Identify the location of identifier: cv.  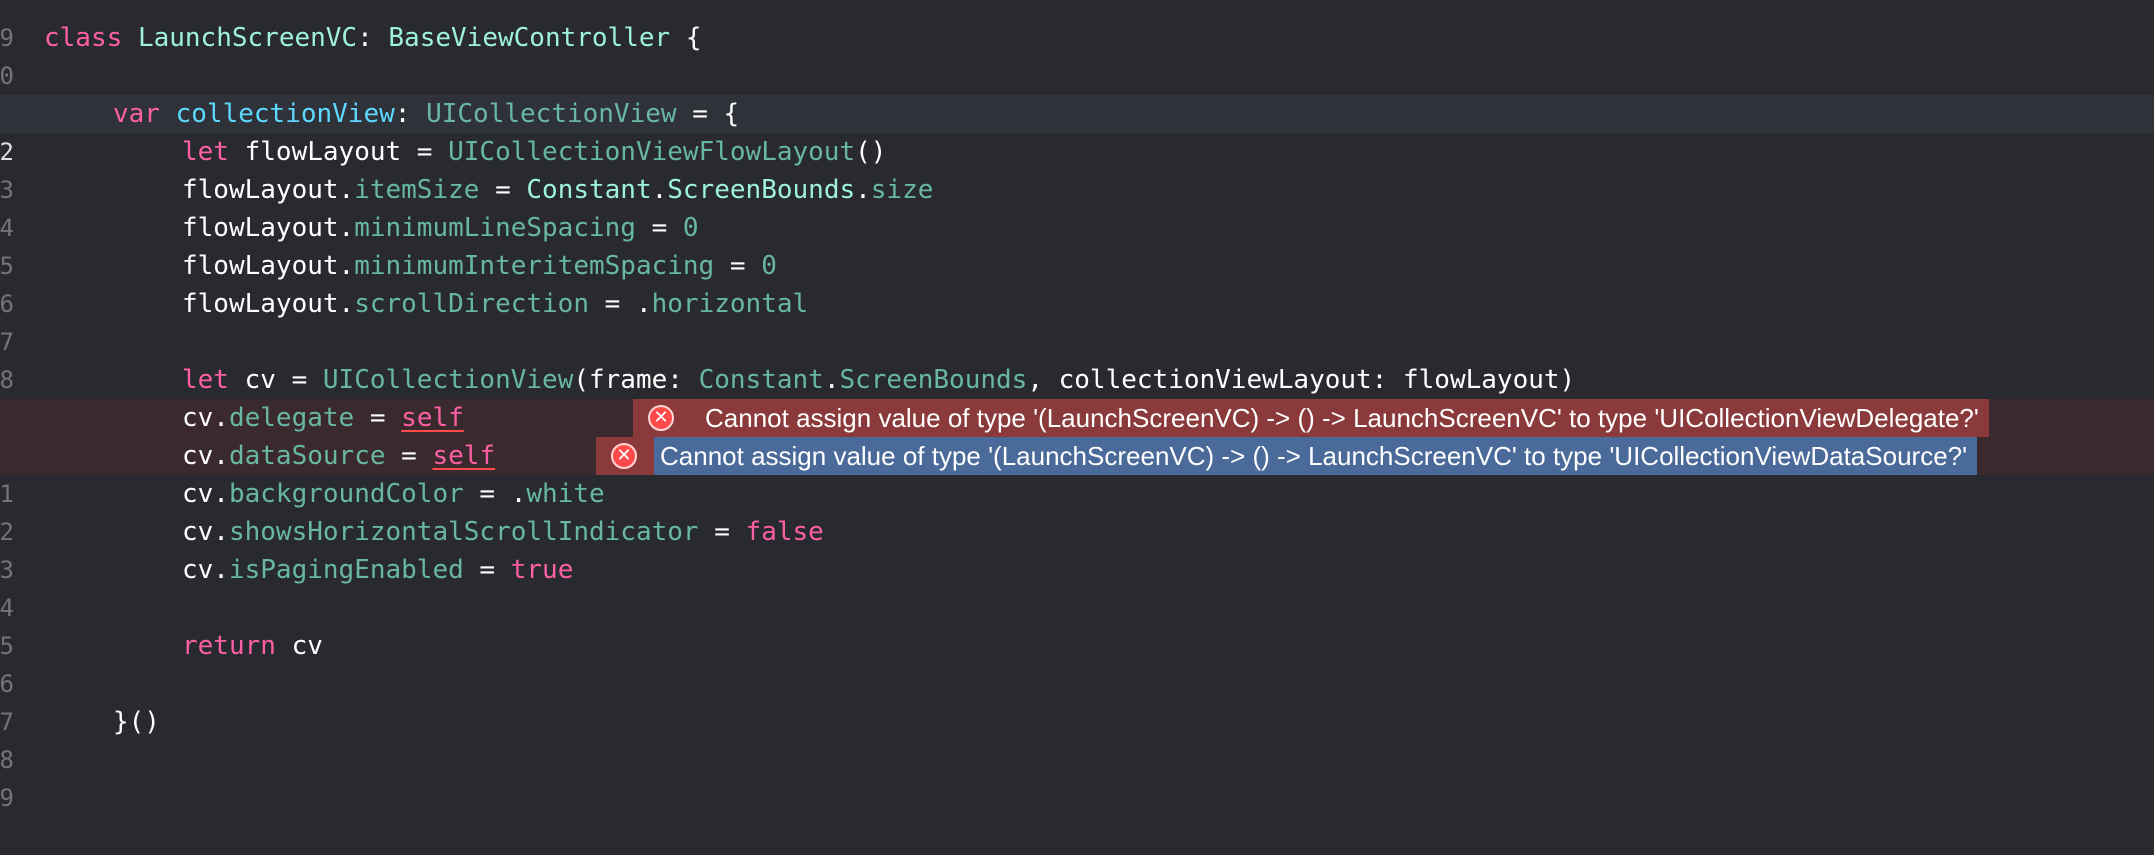
(299, 646).